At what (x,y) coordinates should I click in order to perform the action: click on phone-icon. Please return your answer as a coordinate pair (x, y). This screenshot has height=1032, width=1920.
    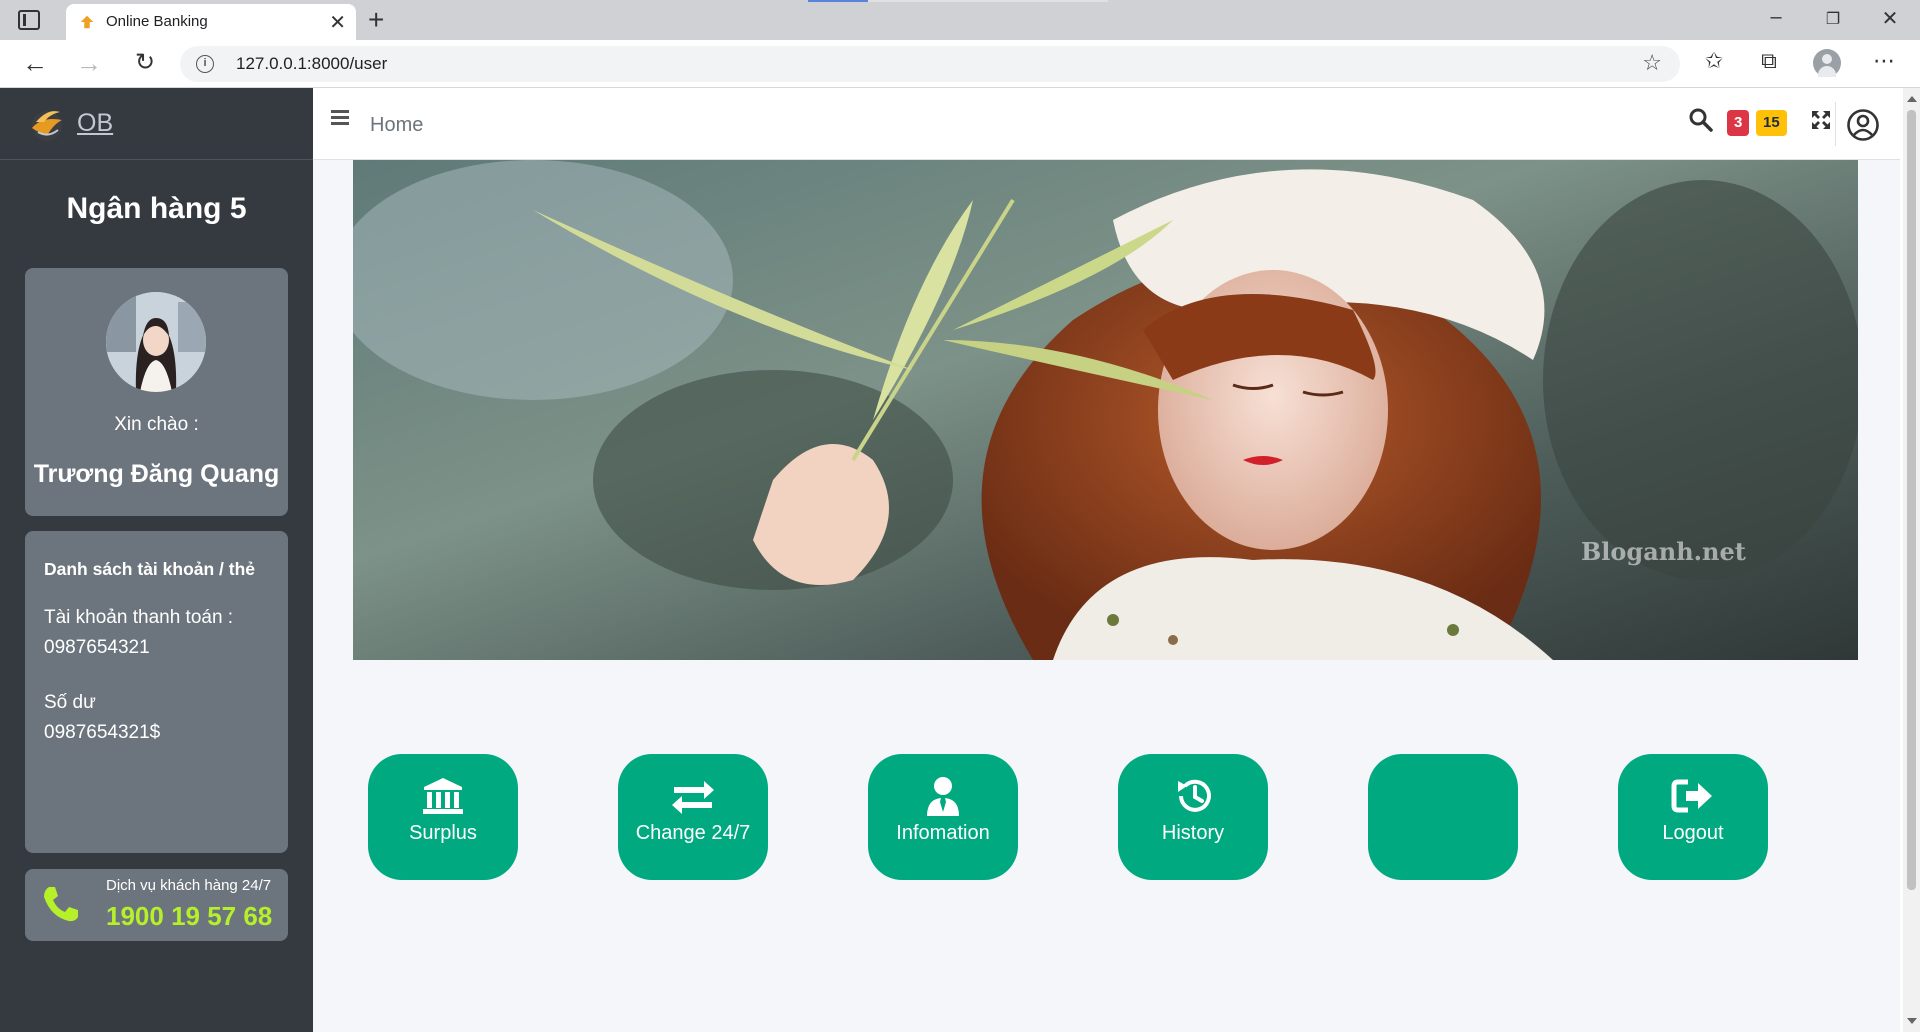
    Looking at the image, I should click on (61, 904).